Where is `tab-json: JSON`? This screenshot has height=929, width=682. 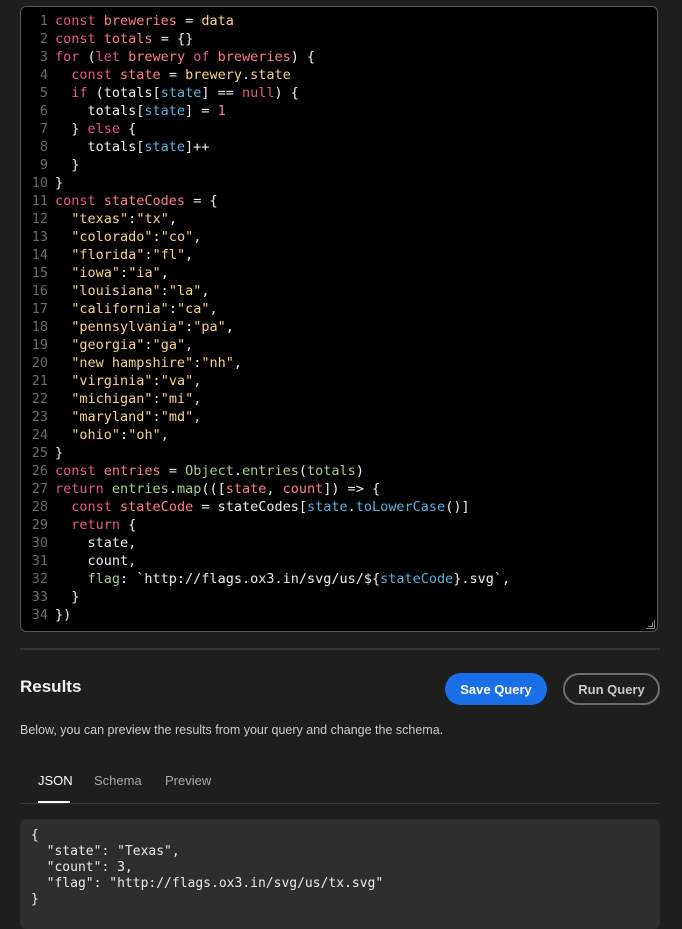 tab-json: JSON is located at coordinates (55, 780).